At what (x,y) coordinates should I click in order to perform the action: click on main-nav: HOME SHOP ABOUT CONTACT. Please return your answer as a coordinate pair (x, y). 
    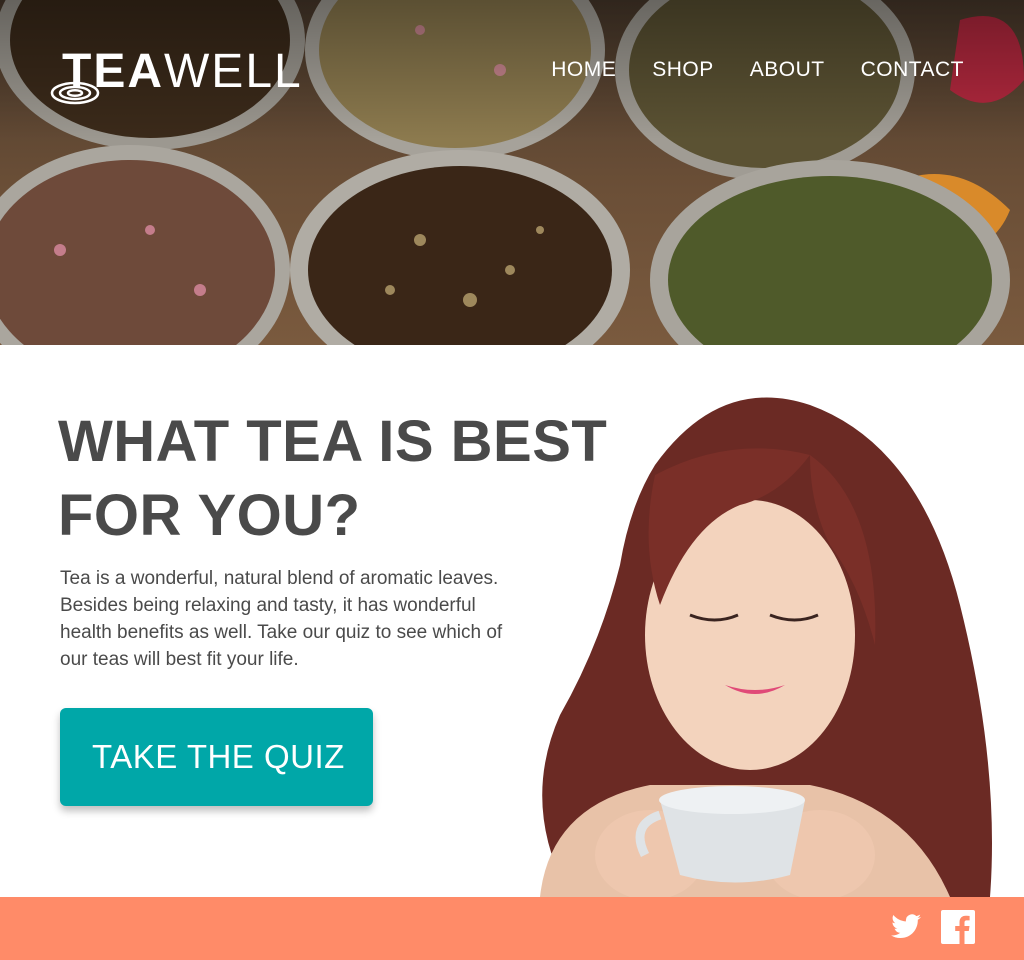
    Looking at the image, I should click on (757, 70).